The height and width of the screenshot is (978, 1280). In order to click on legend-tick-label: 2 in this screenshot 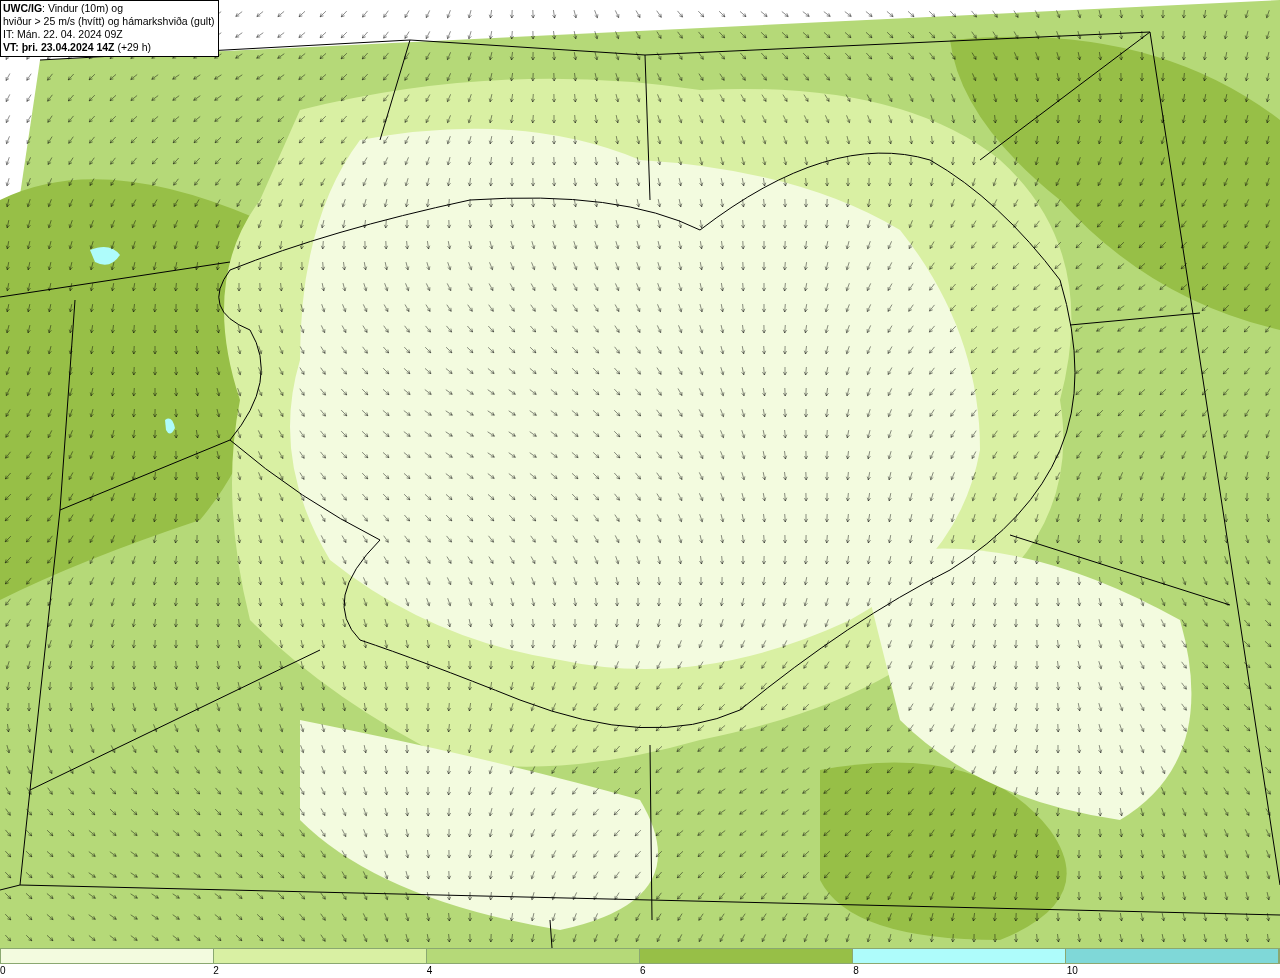, I will do `click(216, 971)`.